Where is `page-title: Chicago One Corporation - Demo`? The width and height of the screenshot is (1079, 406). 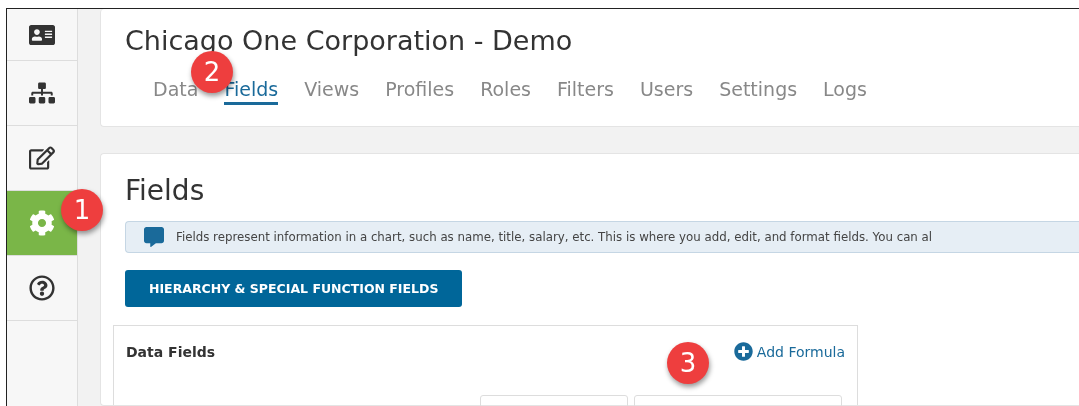 page-title: Chicago One Corporation - Demo is located at coordinates (349, 40).